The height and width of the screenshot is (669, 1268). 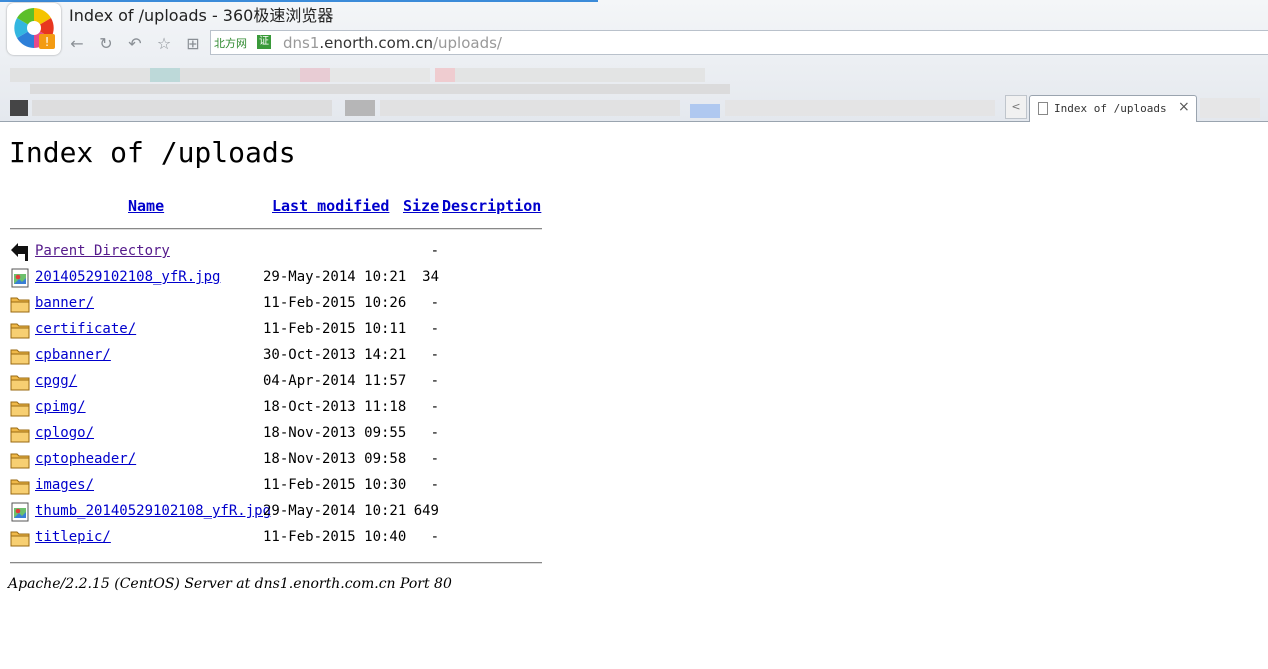 I want to click on back-icon: ←, so click(x=77, y=44).